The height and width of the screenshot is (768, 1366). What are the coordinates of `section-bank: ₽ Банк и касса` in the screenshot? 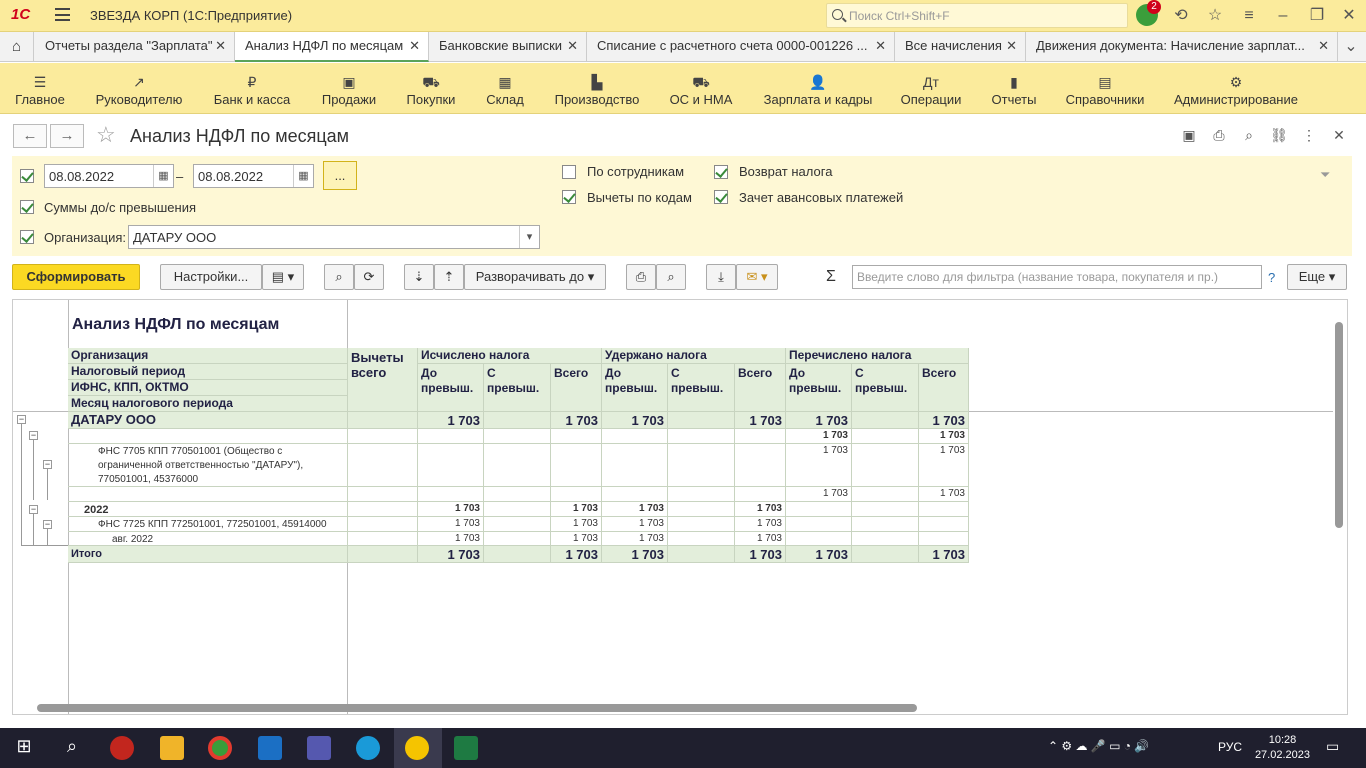 It's located at (252, 88).